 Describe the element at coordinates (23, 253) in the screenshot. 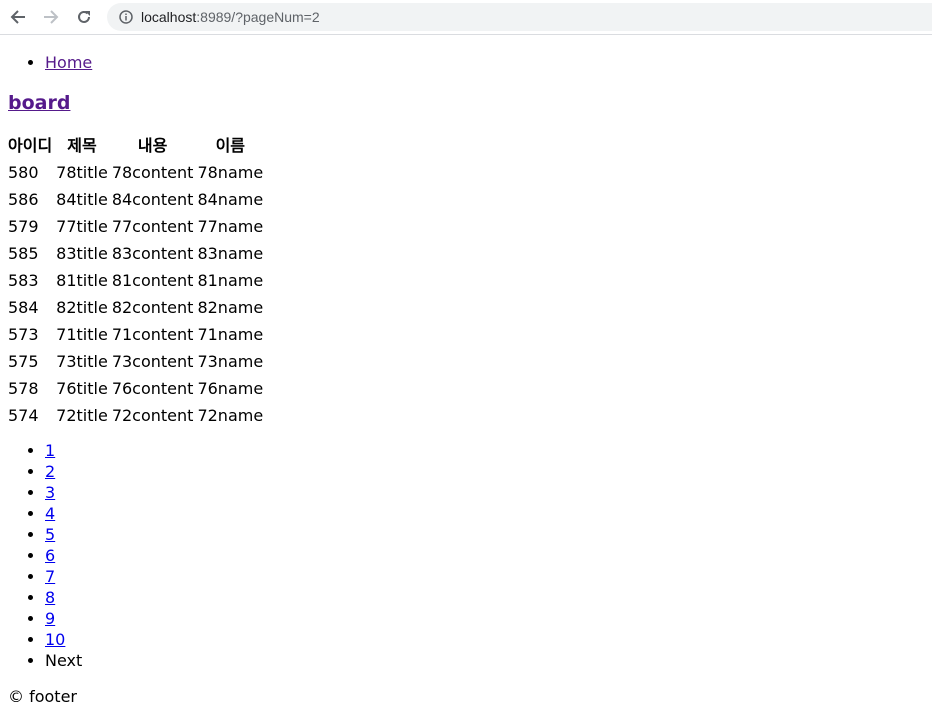

I see `cell-id: 585` at that location.